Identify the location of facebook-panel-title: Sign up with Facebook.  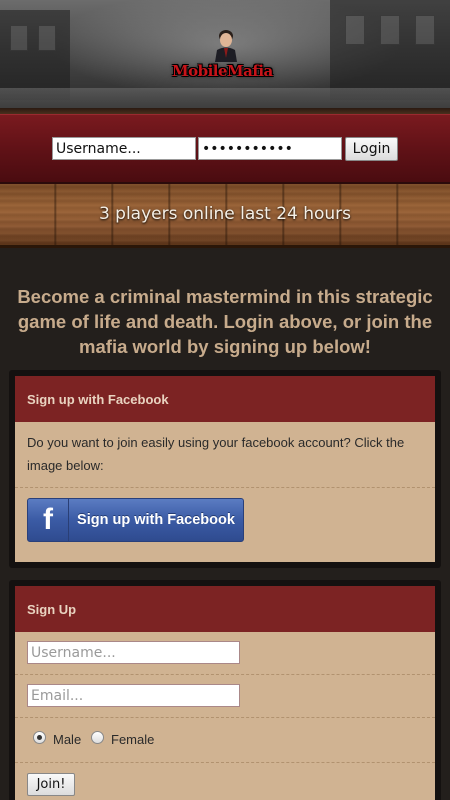
(225, 399).